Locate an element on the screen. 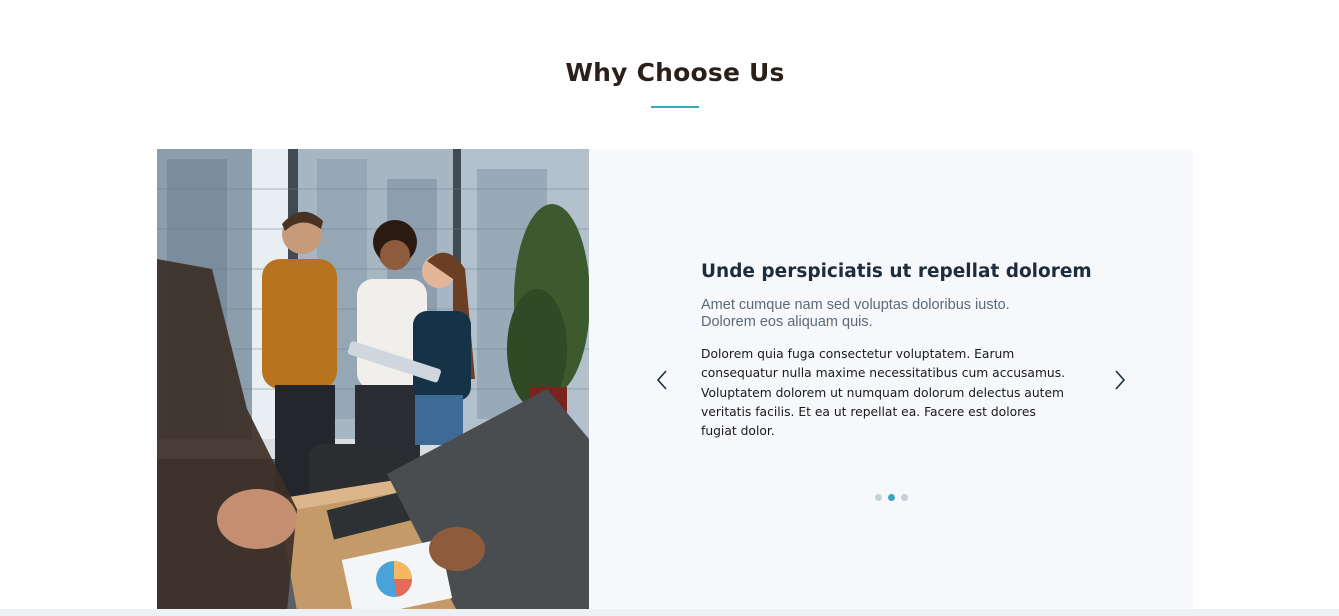 The width and height of the screenshot is (1339, 616). bottom-divider is located at coordinates (669, 612).